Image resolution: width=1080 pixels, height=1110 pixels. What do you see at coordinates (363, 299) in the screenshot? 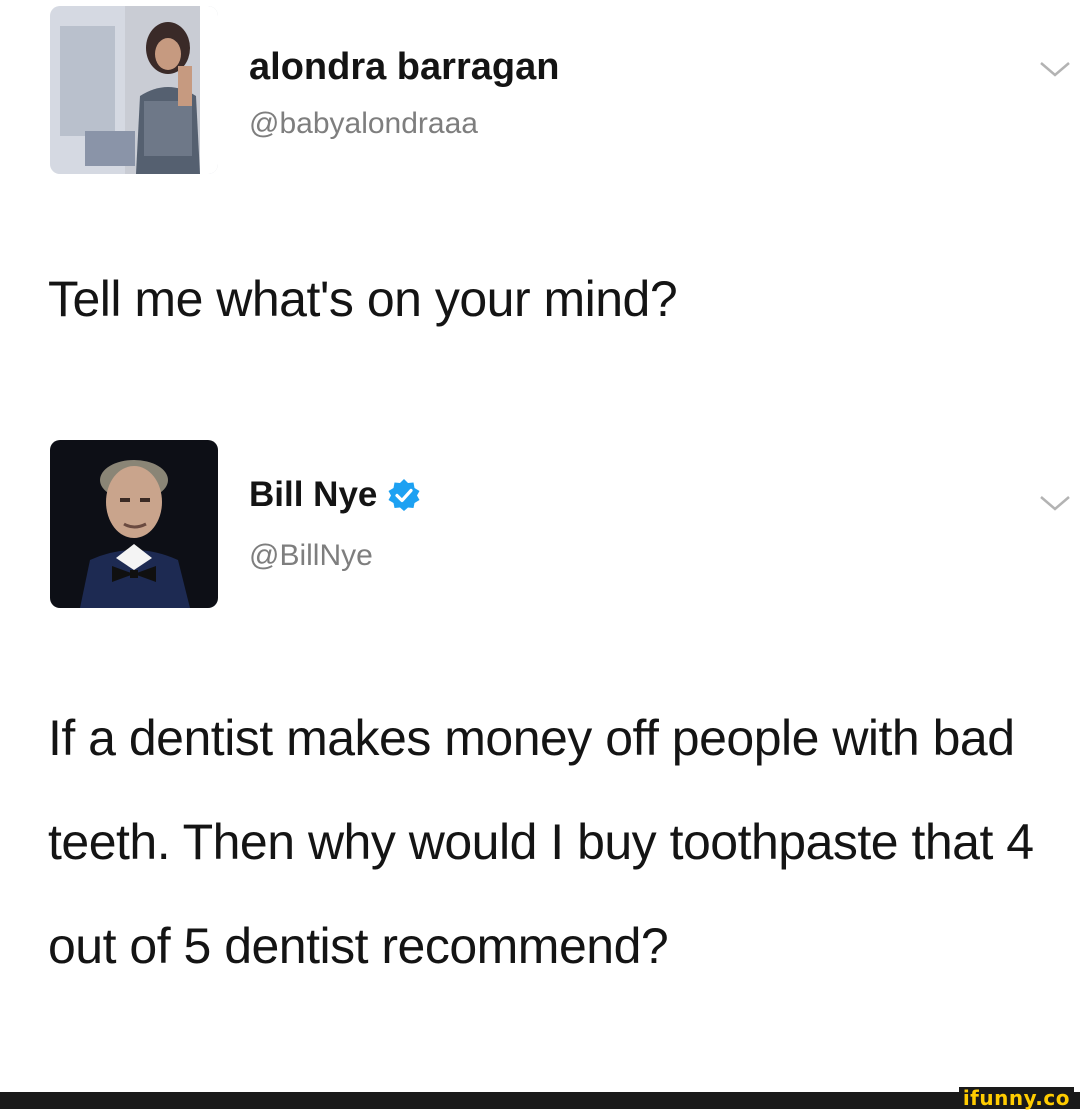
I see `tweet-text: Tell me what's on your mind?` at bounding box center [363, 299].